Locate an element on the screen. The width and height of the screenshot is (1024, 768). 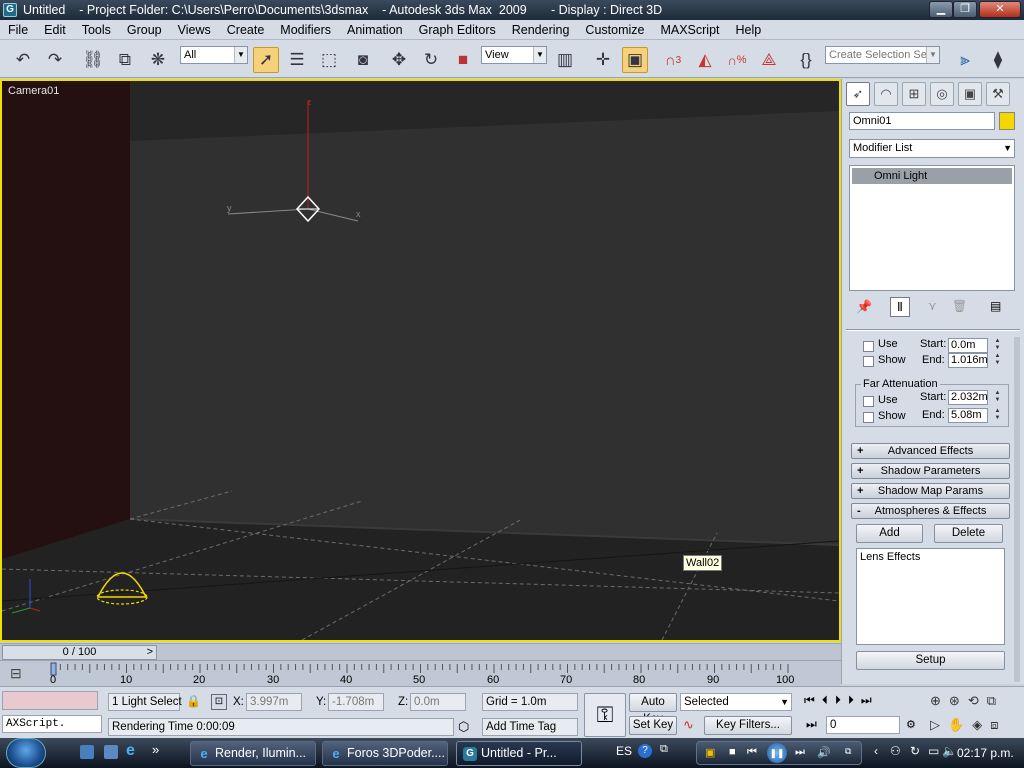
align-icon: ⧫ is located at coordinates (998, 60).